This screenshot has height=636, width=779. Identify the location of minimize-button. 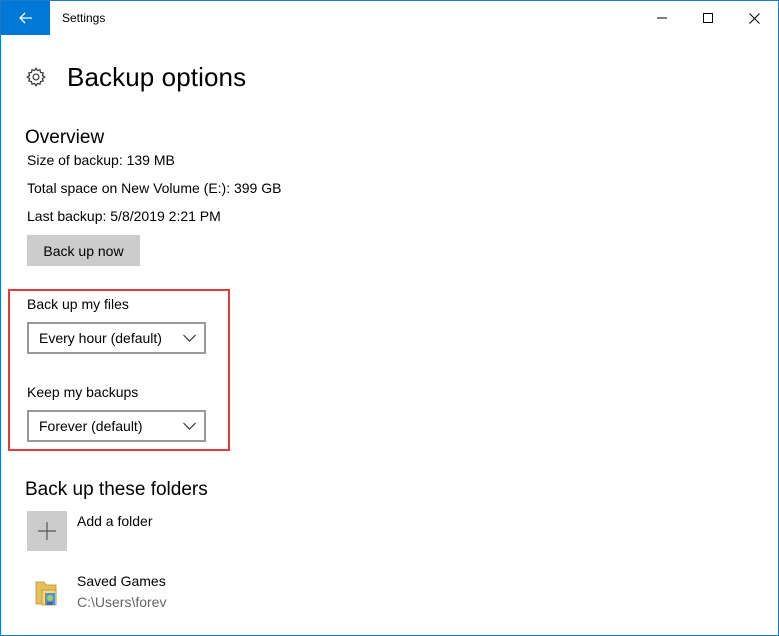
(662, 18).